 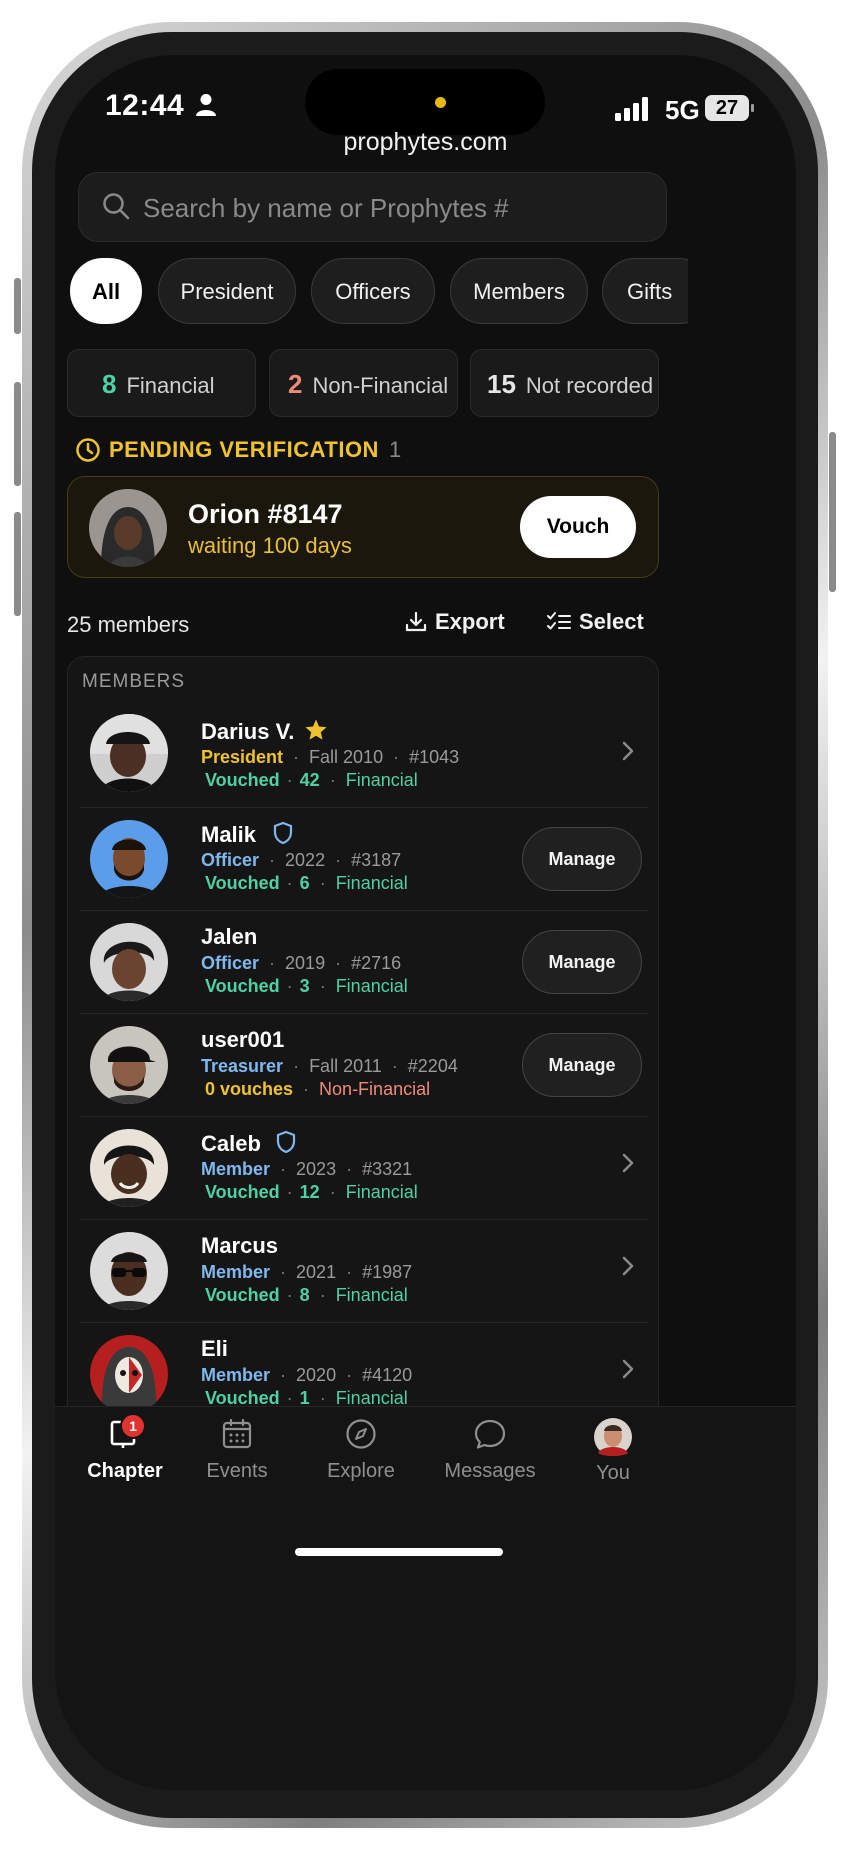 What do you see at coordinates (589, 385) in the screenshot?
I see `stat-not-recorded-label: Not recorded` at bounding box center [589, 385].